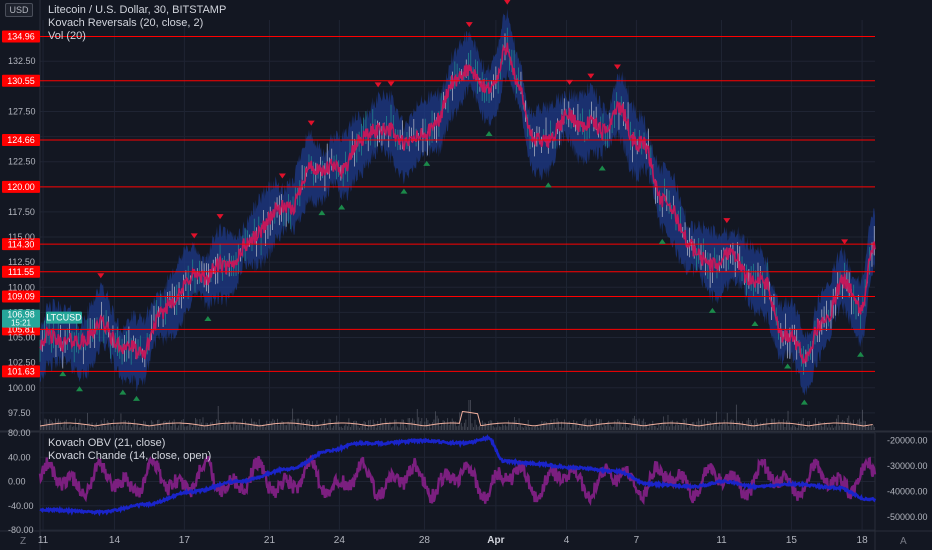 This screenshot has height=550, width=932. Describe the element at coordinates (21, 506) in the screenshot. I see `chande-tick-label: -40.00` at that location.